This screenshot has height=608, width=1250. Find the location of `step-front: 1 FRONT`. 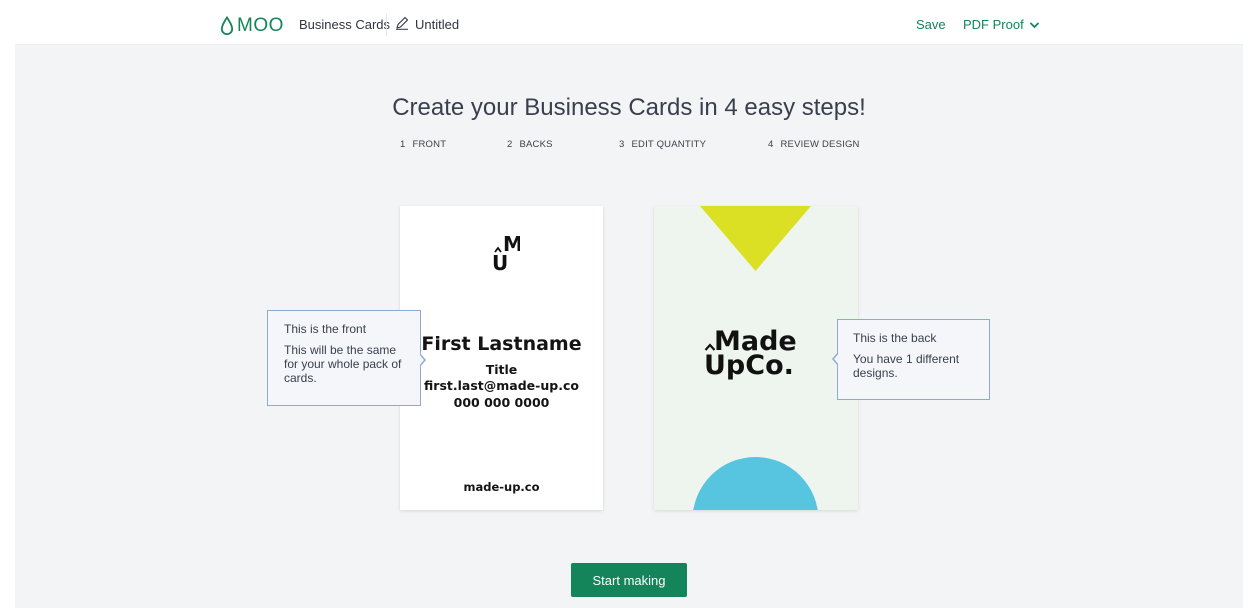

step-front: 1 FRONT is located at coordinates (423, 144).